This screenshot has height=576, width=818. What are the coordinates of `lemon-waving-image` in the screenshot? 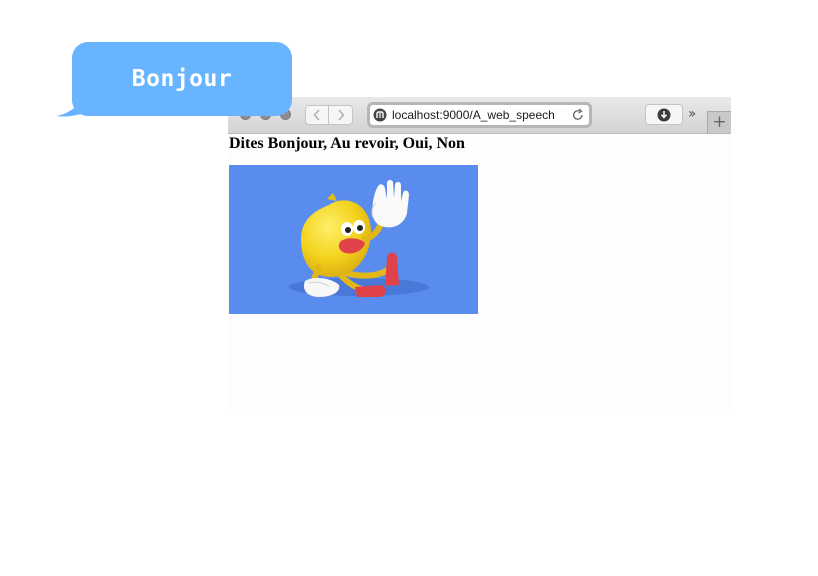 It's located at (353, 239).